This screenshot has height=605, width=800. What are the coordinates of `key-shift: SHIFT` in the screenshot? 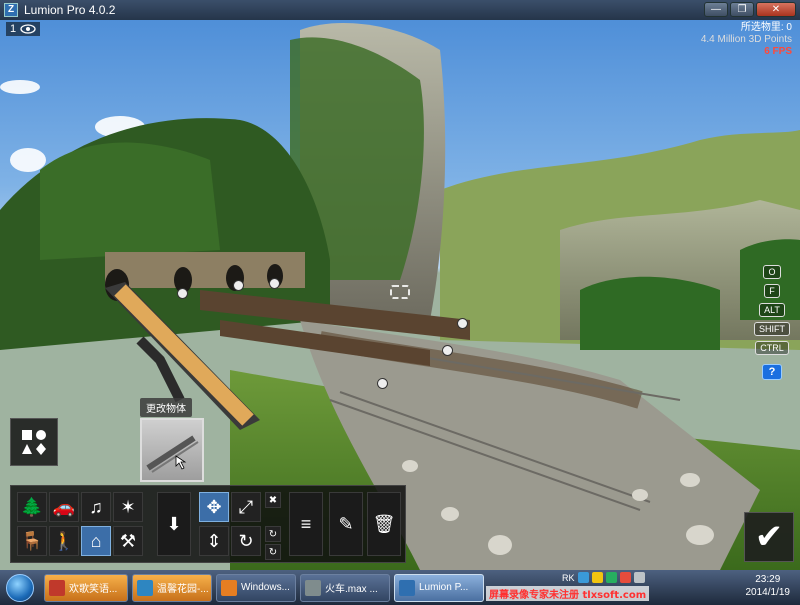 It's located at (772, 329).